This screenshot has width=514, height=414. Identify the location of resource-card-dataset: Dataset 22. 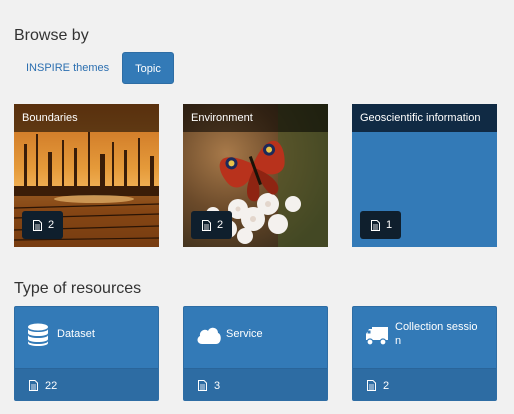
(86, 353).